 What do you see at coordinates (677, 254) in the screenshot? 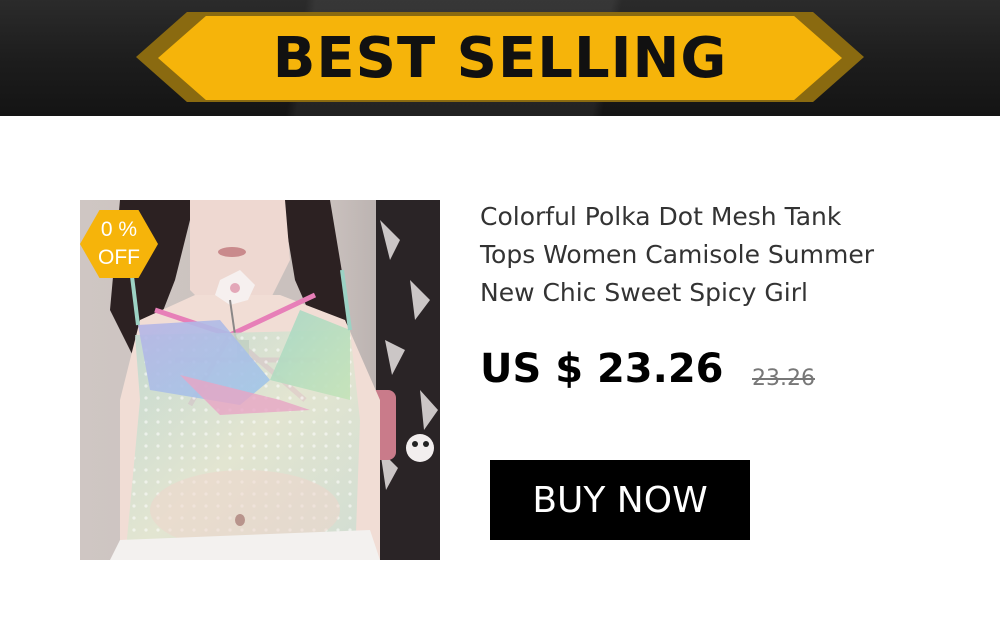
I see `product-title-line: Tops Women Camisole Summer` at bounding box center [677, 254].